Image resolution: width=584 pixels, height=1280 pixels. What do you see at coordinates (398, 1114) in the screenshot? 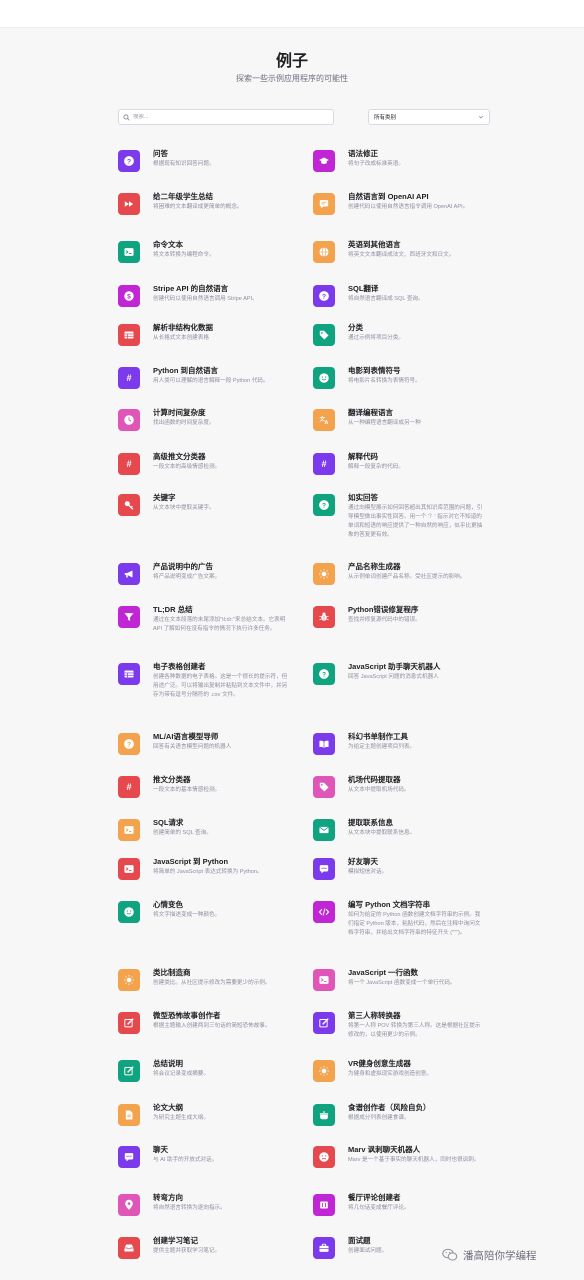
I see `example-item: 食谱创作者（风险自负） 根据成分列表创建食谱。` at bounding box center [398, 1114].